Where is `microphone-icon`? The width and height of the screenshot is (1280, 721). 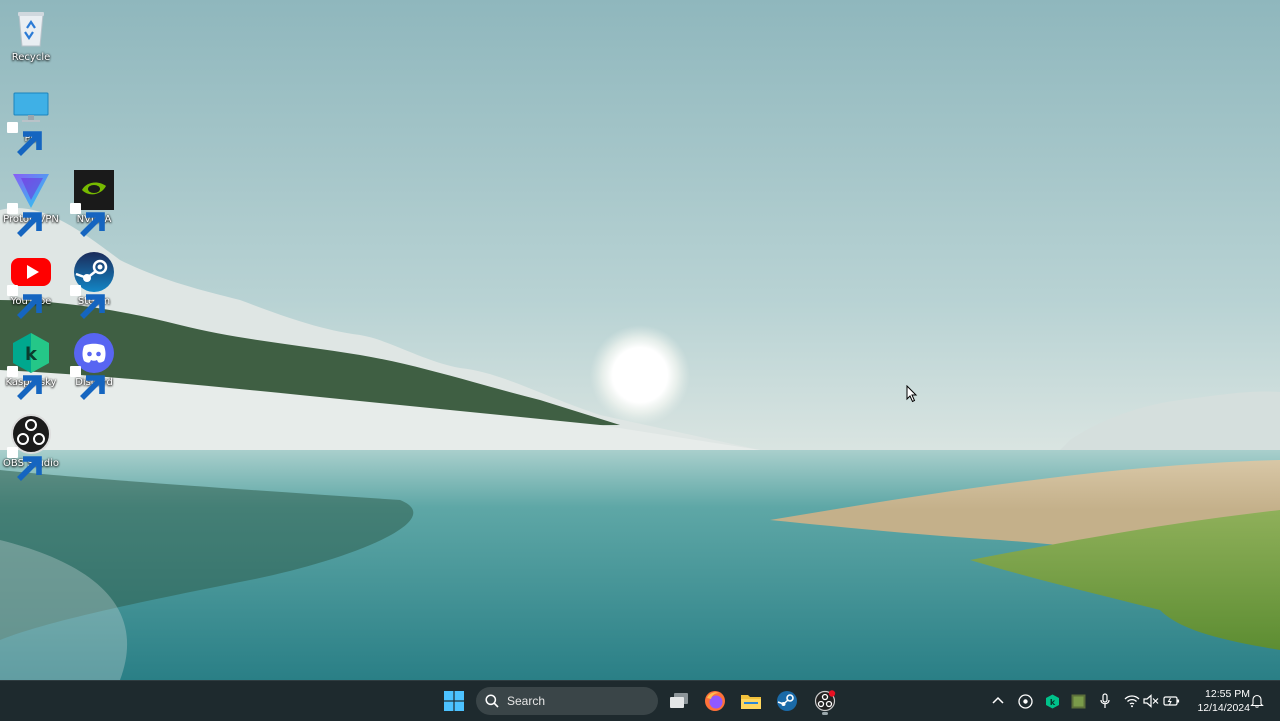 microphone-icon is located at coordinates (1105, 700).